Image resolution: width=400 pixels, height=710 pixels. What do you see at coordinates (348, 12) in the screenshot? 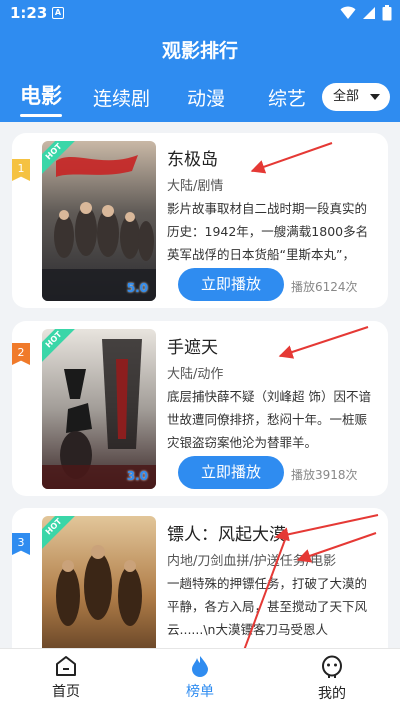
I see `wifi-icon` at bounding box center [348, 12].